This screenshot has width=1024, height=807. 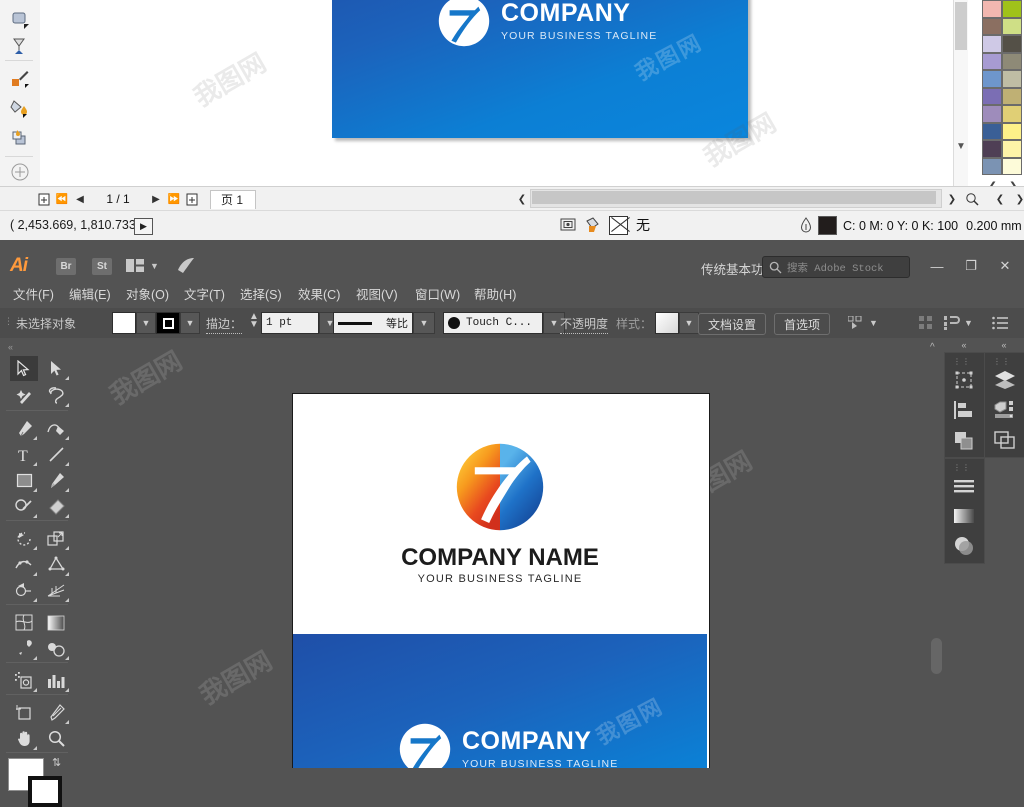 What do you see at coordinates (20, 108) in the screenshot?
I see `interactive-fill-tool` at bounding box center [20, 108].